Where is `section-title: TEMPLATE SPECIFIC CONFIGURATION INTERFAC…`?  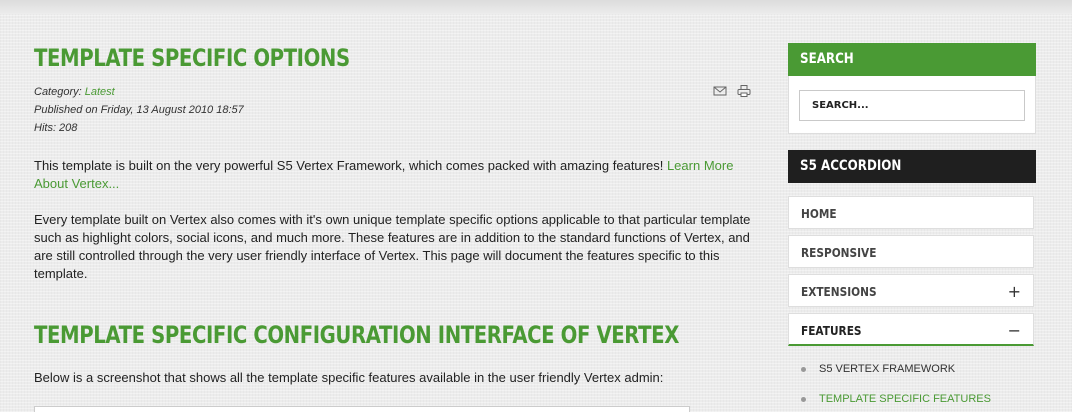 section-title: TEMPLATE SPECIFIC CONFIGURATION INTERFAC… is located at coordinates (356, 335).